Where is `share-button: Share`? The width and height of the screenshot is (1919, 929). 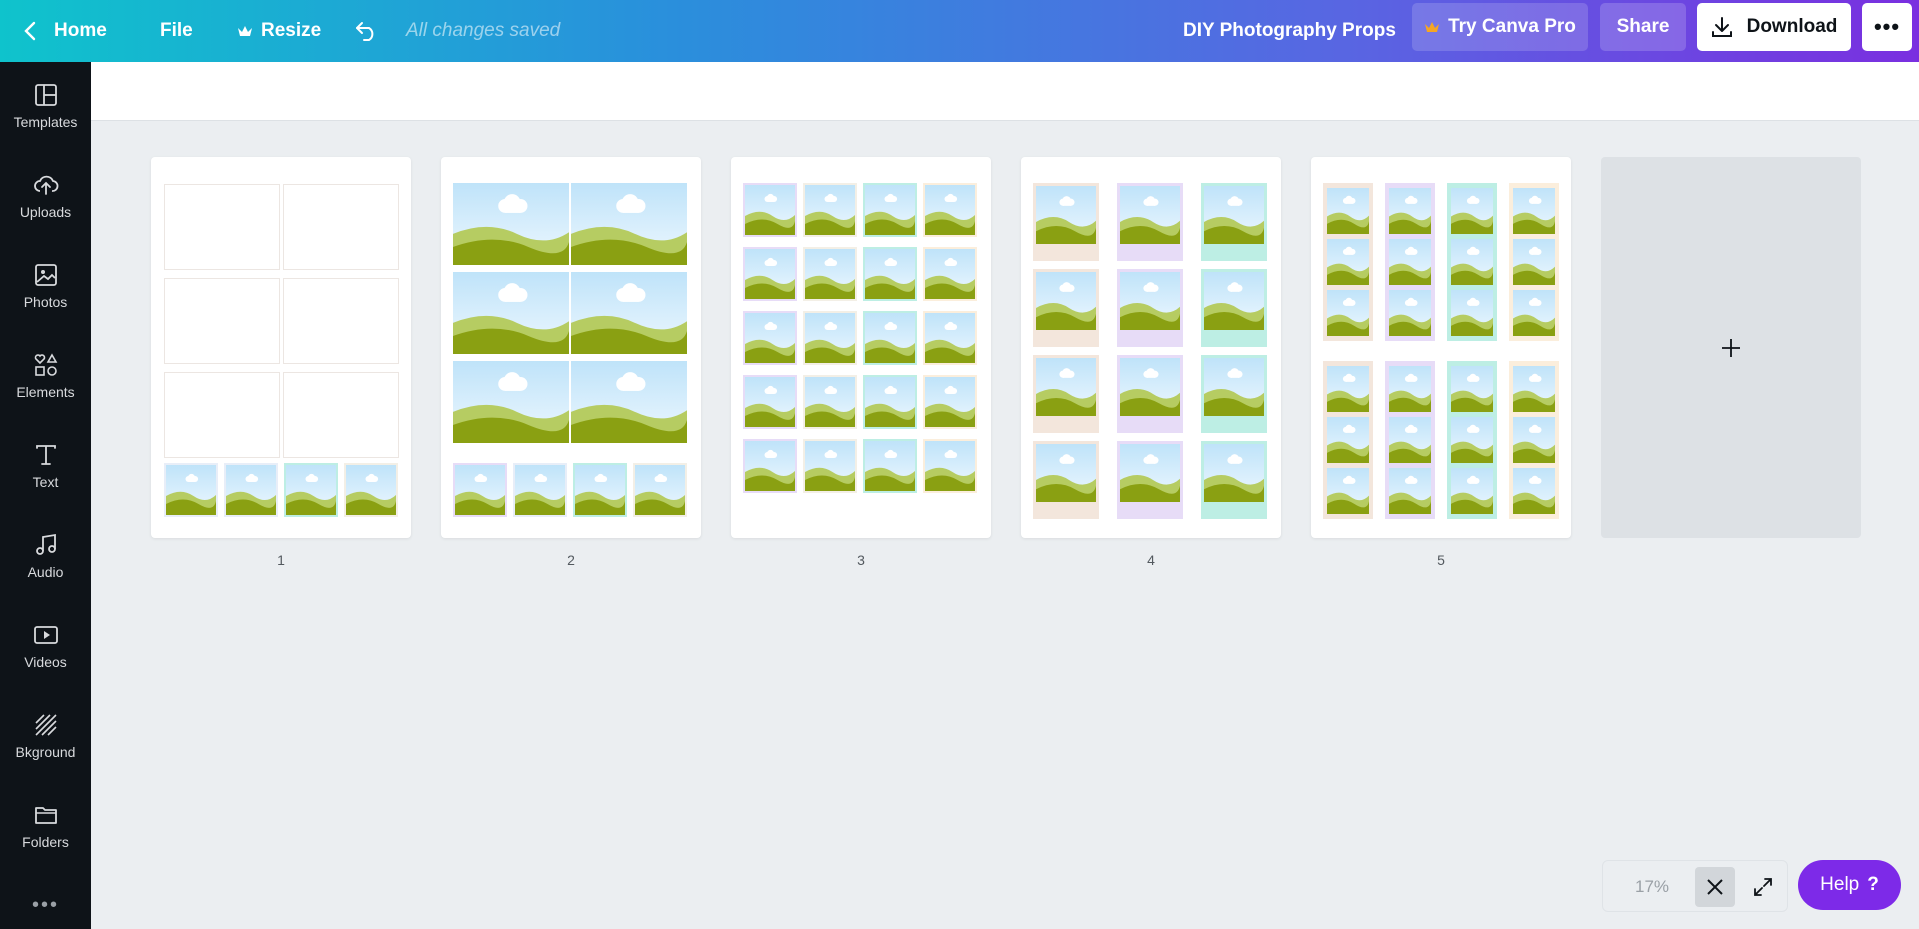
share-button: Share is located at coordinates (1643, 27).